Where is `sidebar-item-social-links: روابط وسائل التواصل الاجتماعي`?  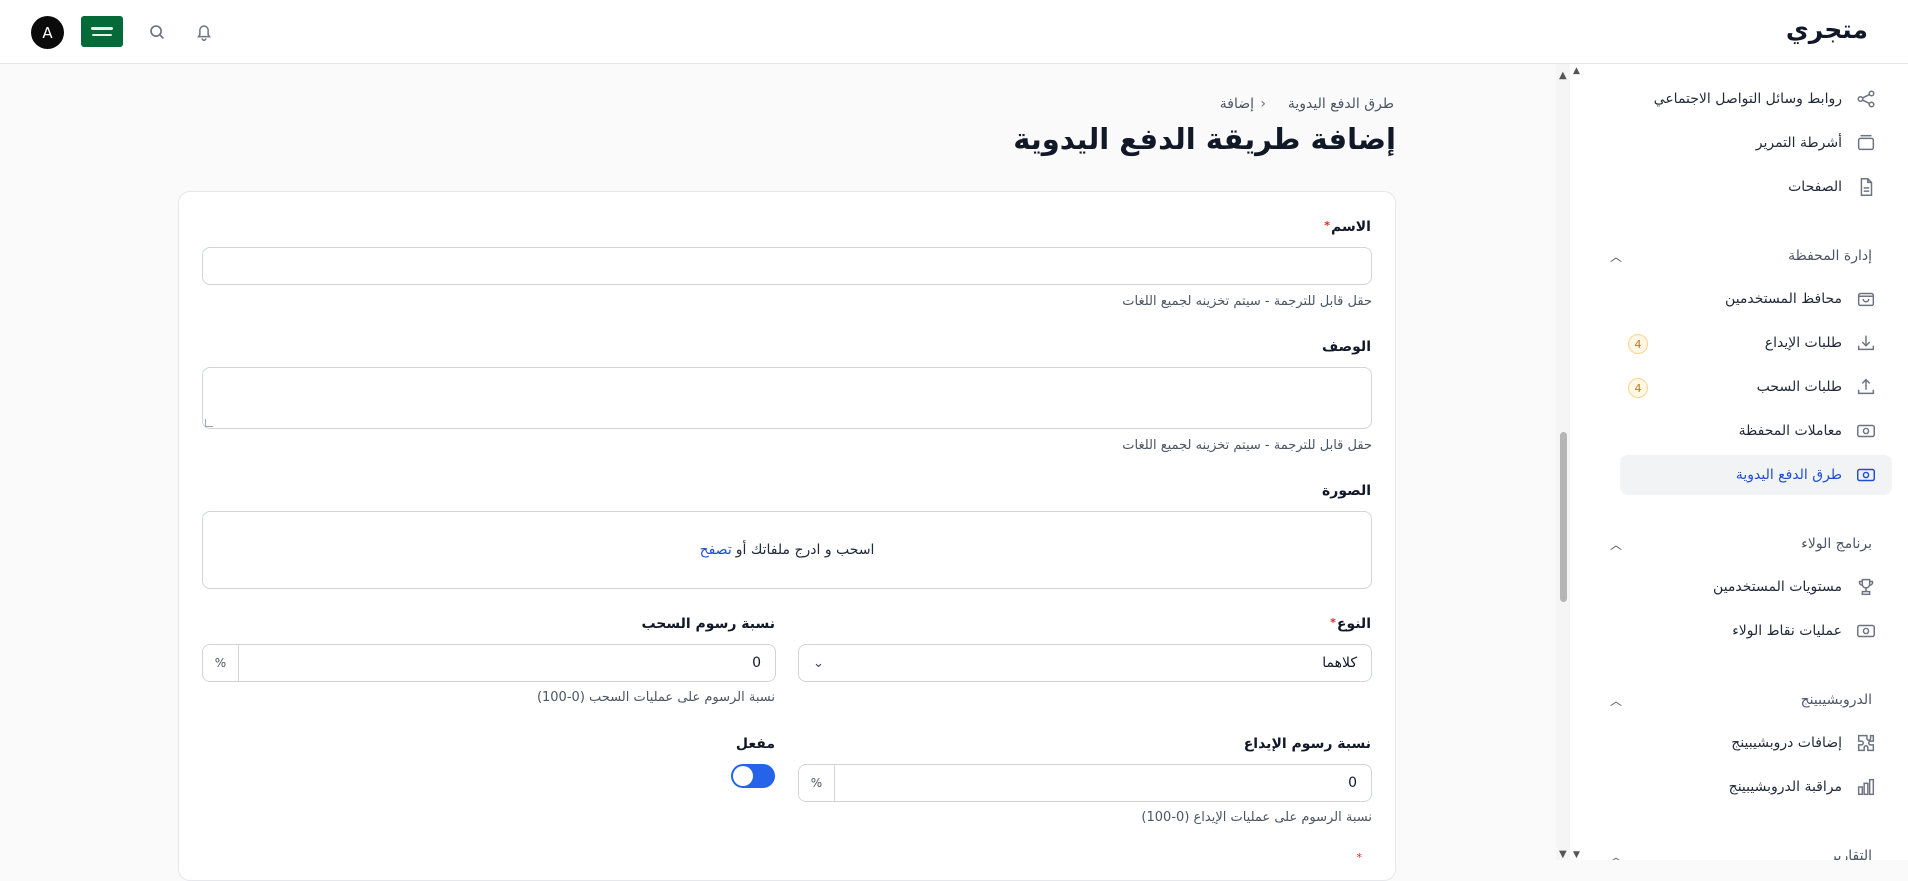 sidebar-item-social-links: روابط وسائل التواصل الاجتماعي is located at coordinates (1756, 99).